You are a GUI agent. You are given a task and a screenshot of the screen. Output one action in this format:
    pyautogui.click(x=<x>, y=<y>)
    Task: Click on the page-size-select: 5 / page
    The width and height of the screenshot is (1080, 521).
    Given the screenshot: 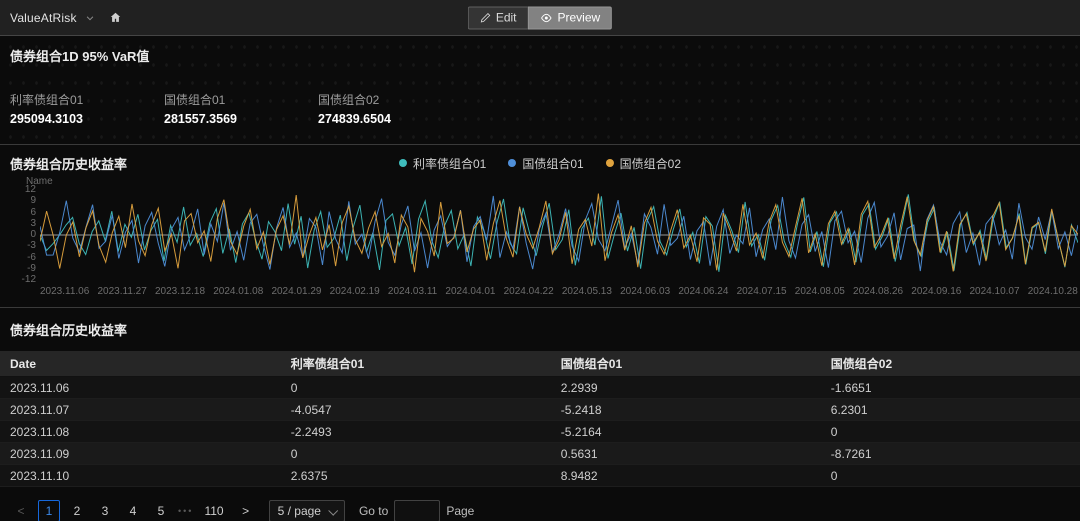 What is the action you would take?
    pyautogui.click(x=306, y=510)
    